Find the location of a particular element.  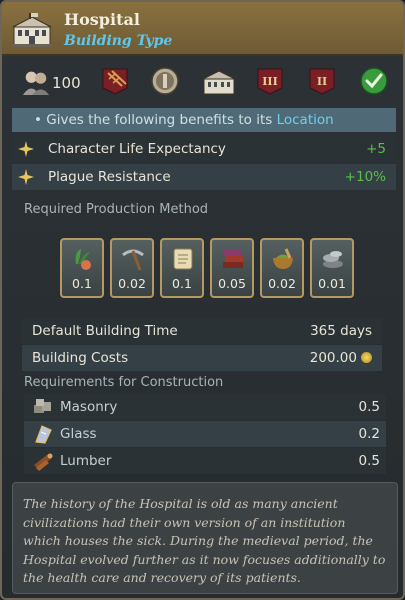

requirement-row: Lumber 0.5 is located at coordinates (205, 461).